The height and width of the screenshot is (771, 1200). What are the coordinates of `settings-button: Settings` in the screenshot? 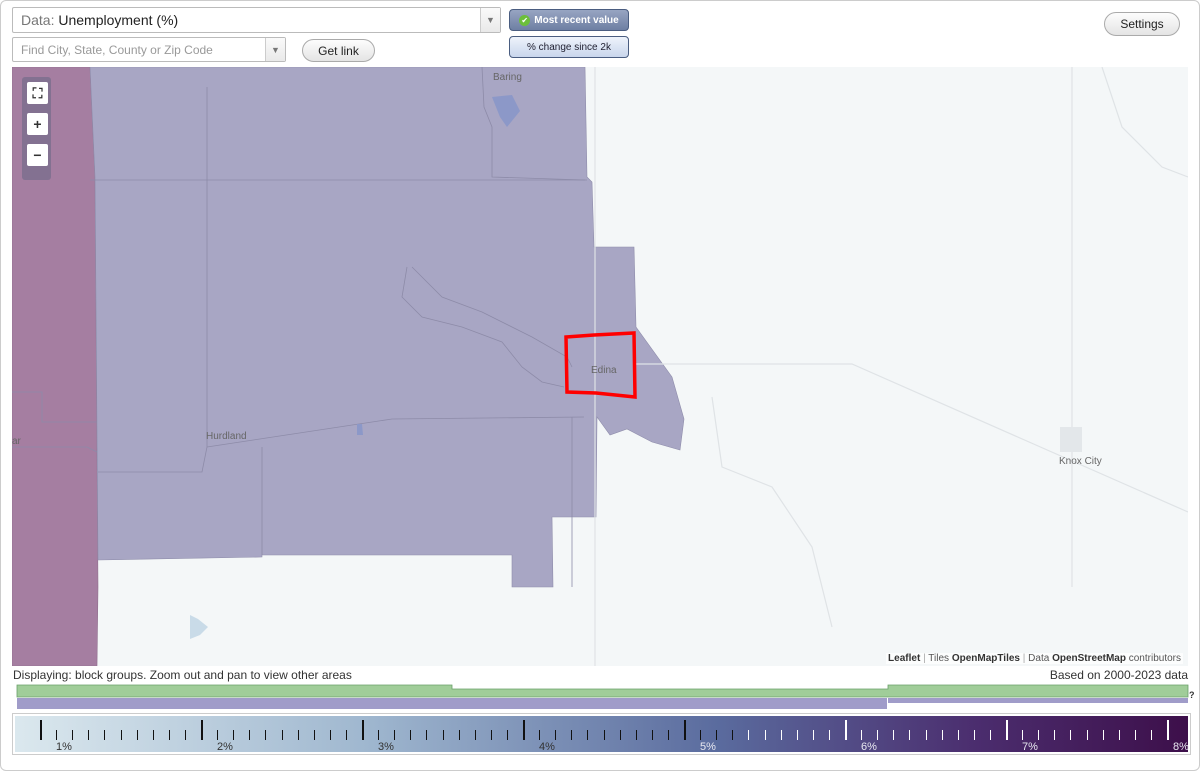 It's located at (1142, 24).